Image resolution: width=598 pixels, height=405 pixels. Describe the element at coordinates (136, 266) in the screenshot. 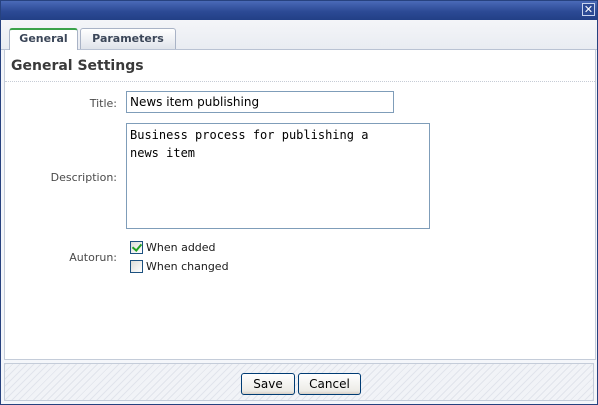

I see `when-changed-checkbox` at that location.